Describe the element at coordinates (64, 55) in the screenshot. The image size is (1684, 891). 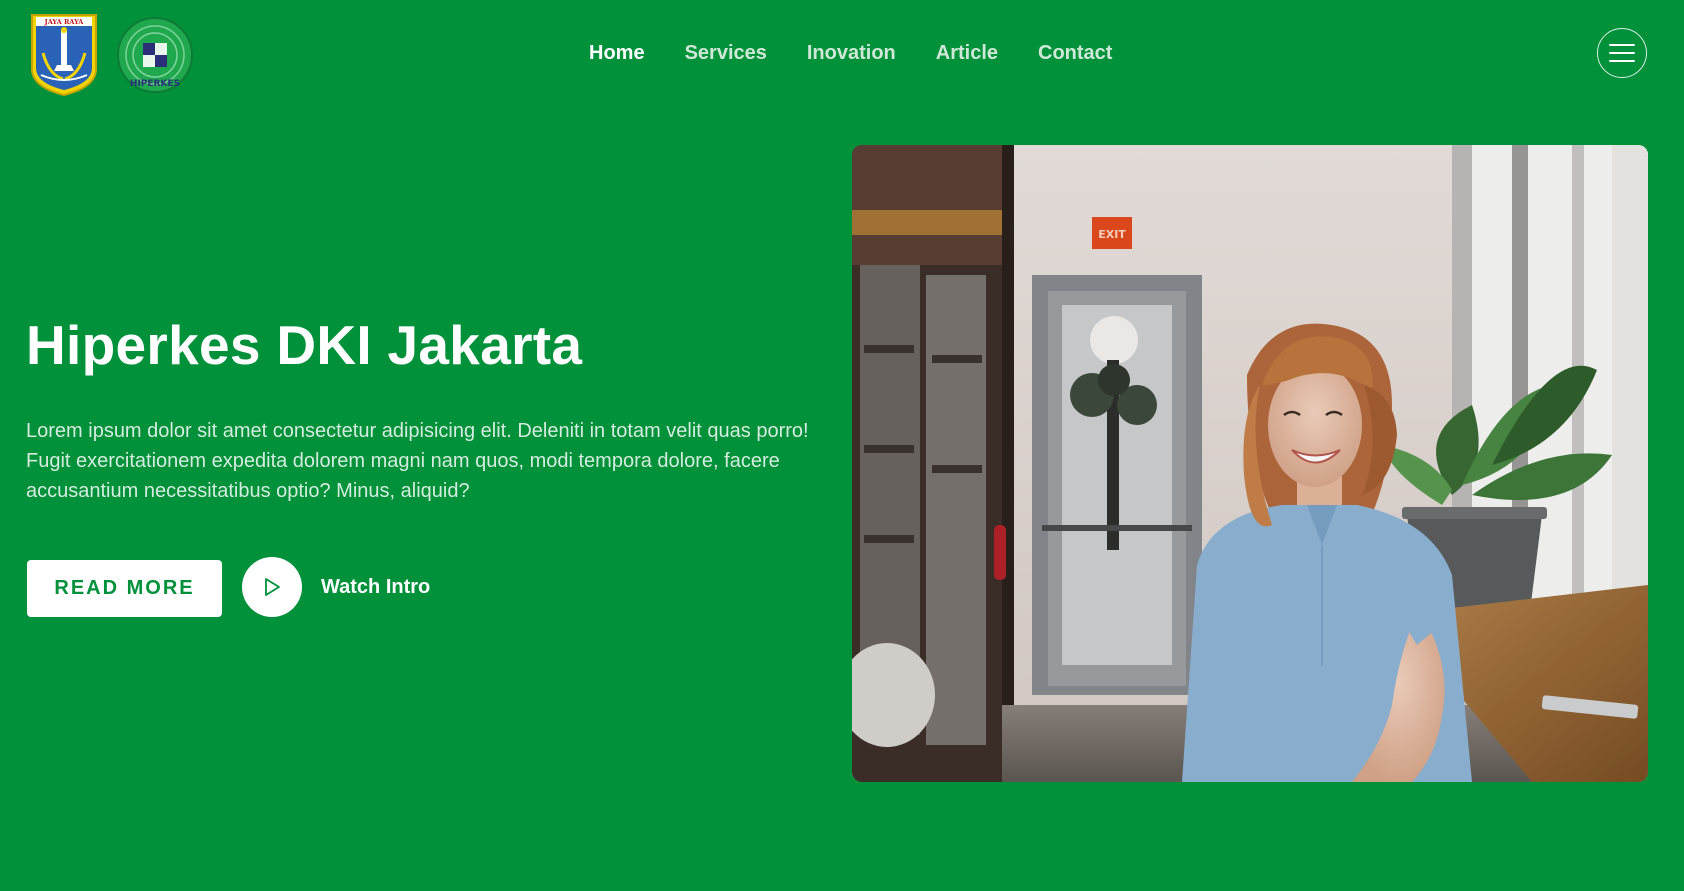
I see `jakarta-crest-logo: JAYA RAYA` at that location.